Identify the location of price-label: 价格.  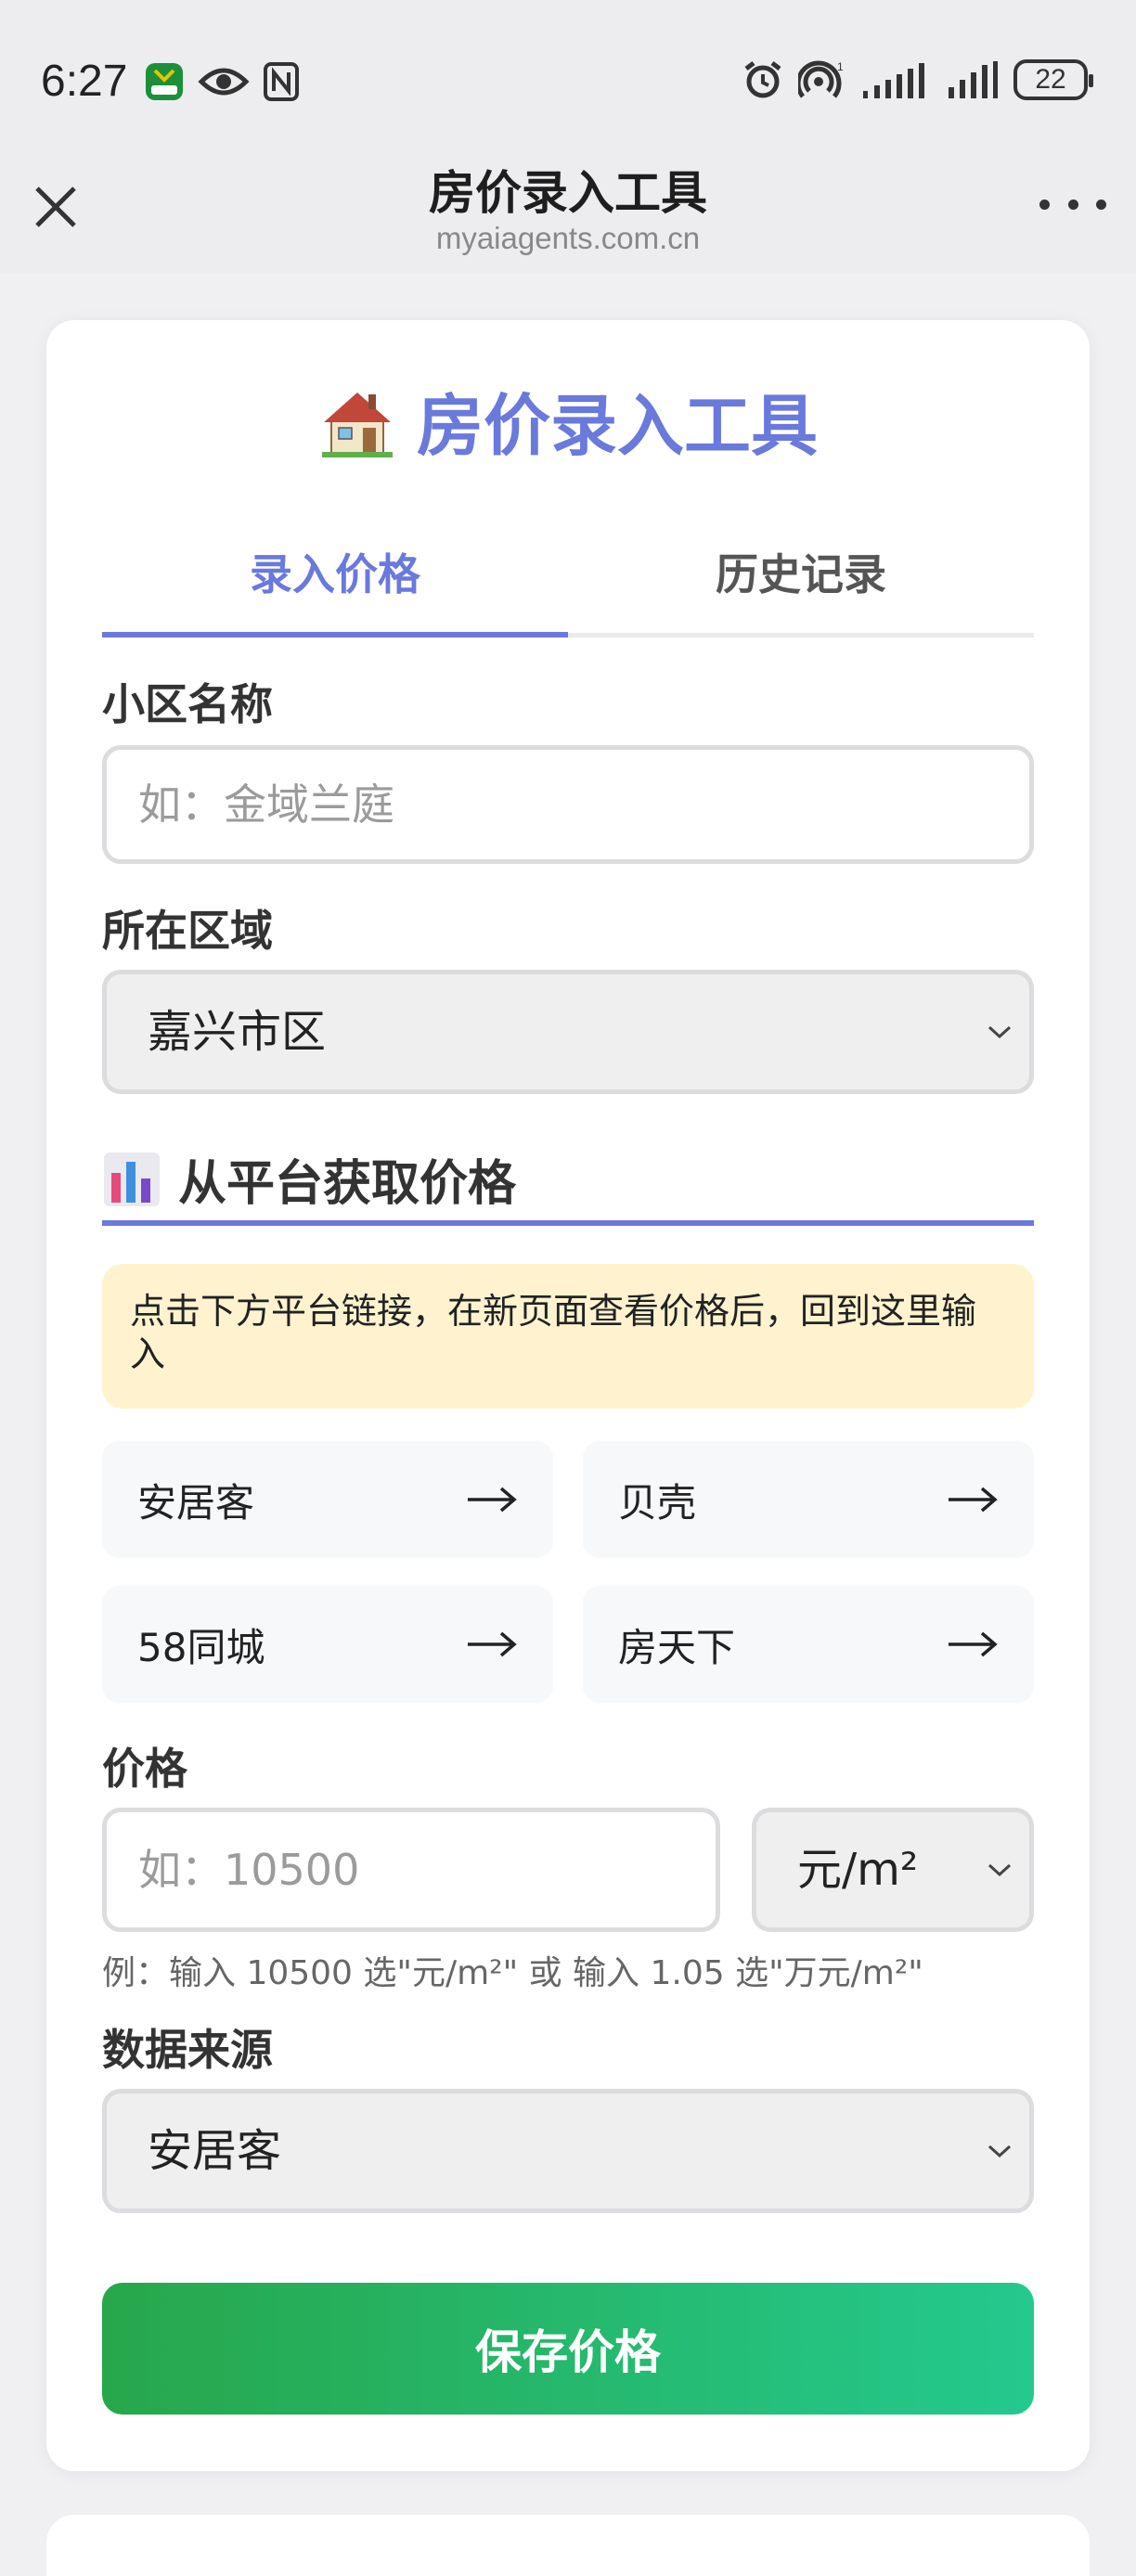
(144, 1769).